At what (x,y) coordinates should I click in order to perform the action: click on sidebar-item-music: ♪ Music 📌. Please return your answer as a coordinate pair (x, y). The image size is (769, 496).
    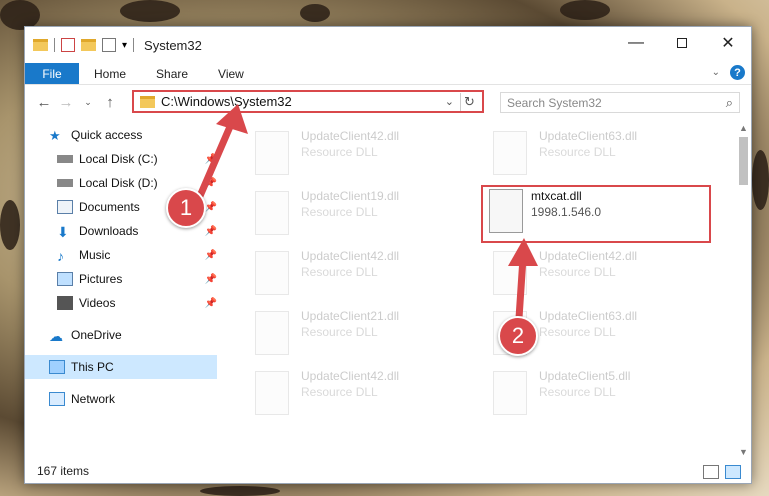
    Looking at the image, I should click on (121, 255).